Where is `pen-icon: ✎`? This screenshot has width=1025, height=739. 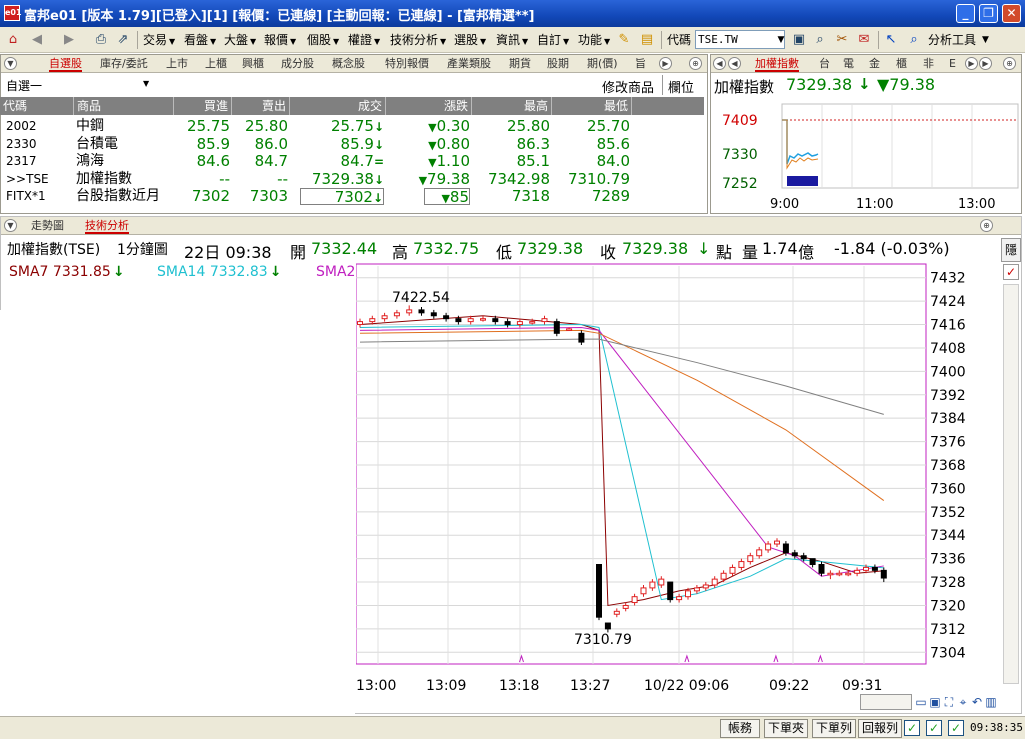 pen-icon: ✎ is located at coordinates (624, 40).